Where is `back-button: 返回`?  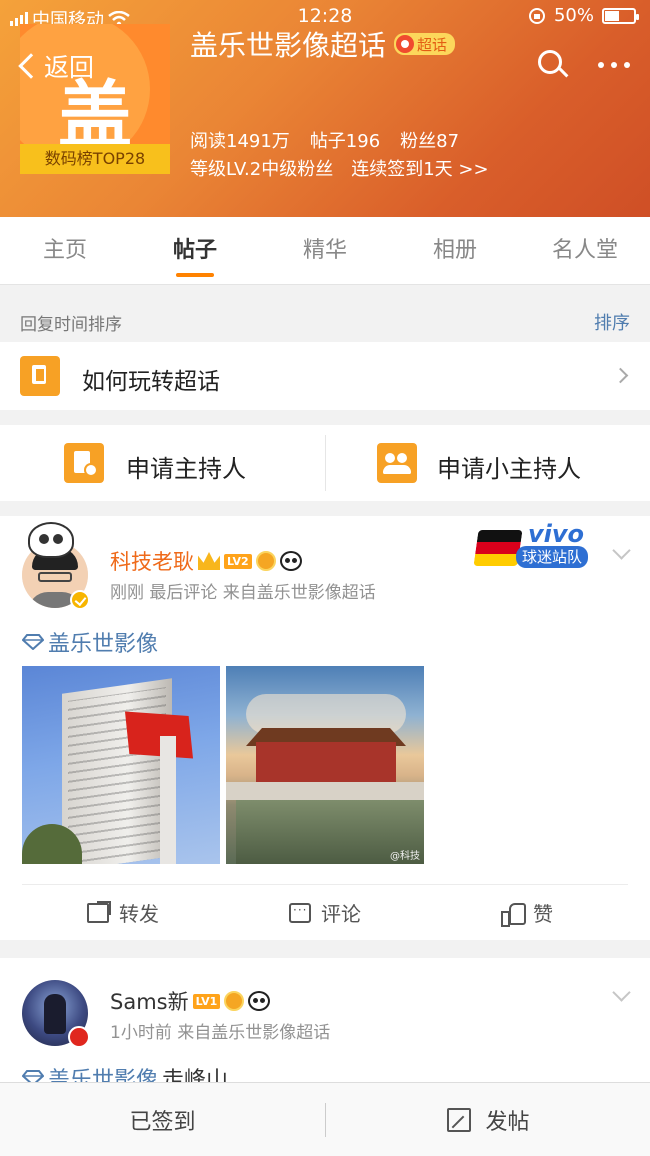 back-button: 返回 is located at coordinates (55, 66).